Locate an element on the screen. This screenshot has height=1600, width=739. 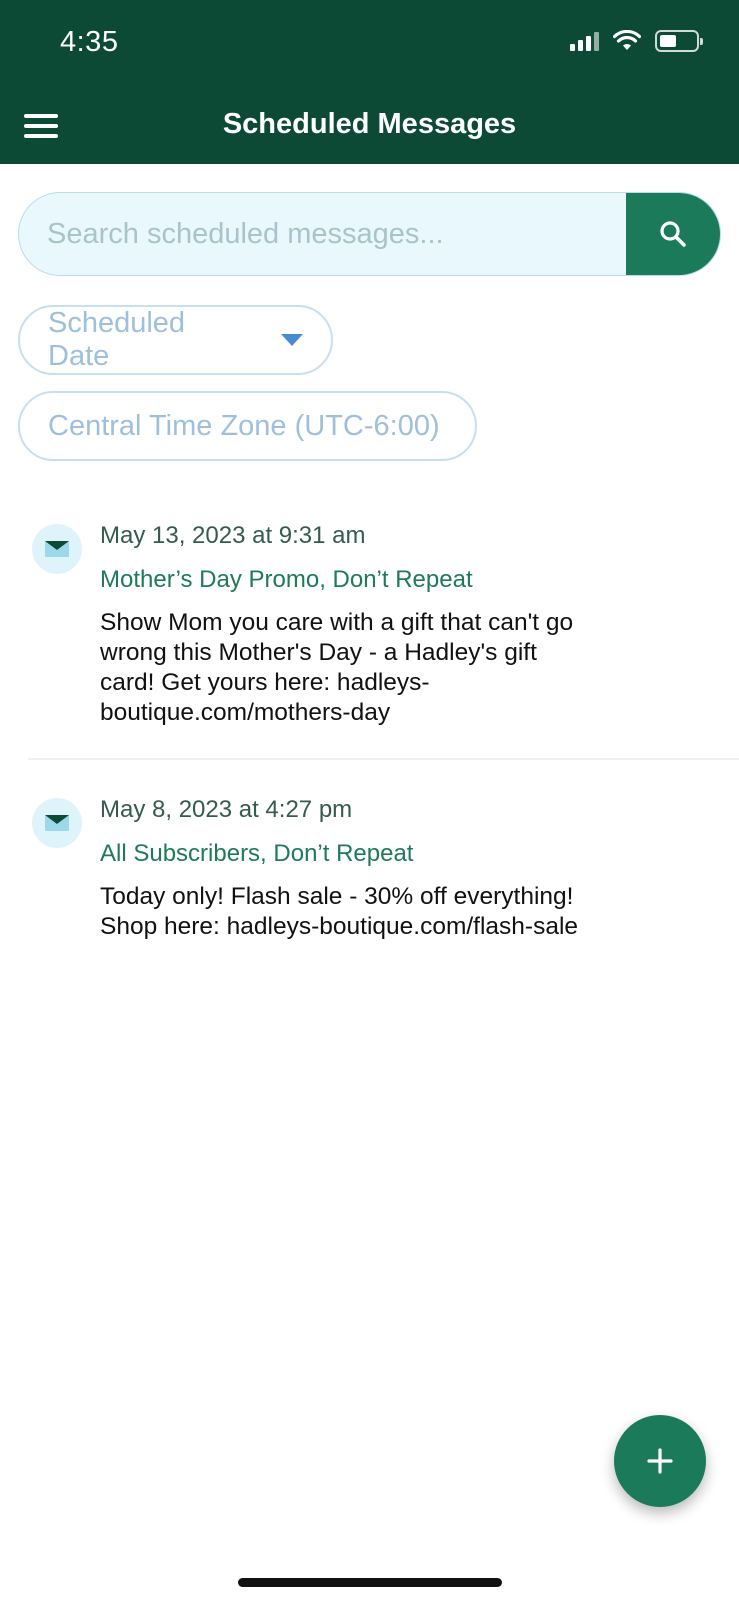
sort-by-label: Scheduled Date is located at coordinates (117, 339).